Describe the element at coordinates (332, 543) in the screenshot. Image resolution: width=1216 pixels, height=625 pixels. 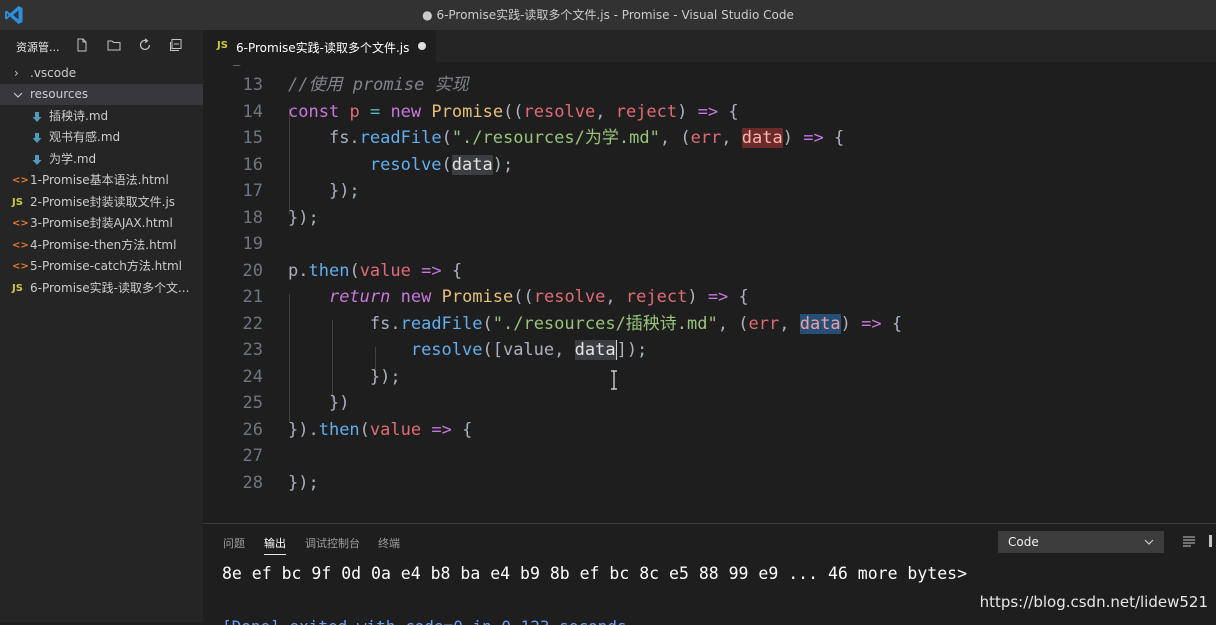
I see `tab-debug-console: 调试控制台` at that location.